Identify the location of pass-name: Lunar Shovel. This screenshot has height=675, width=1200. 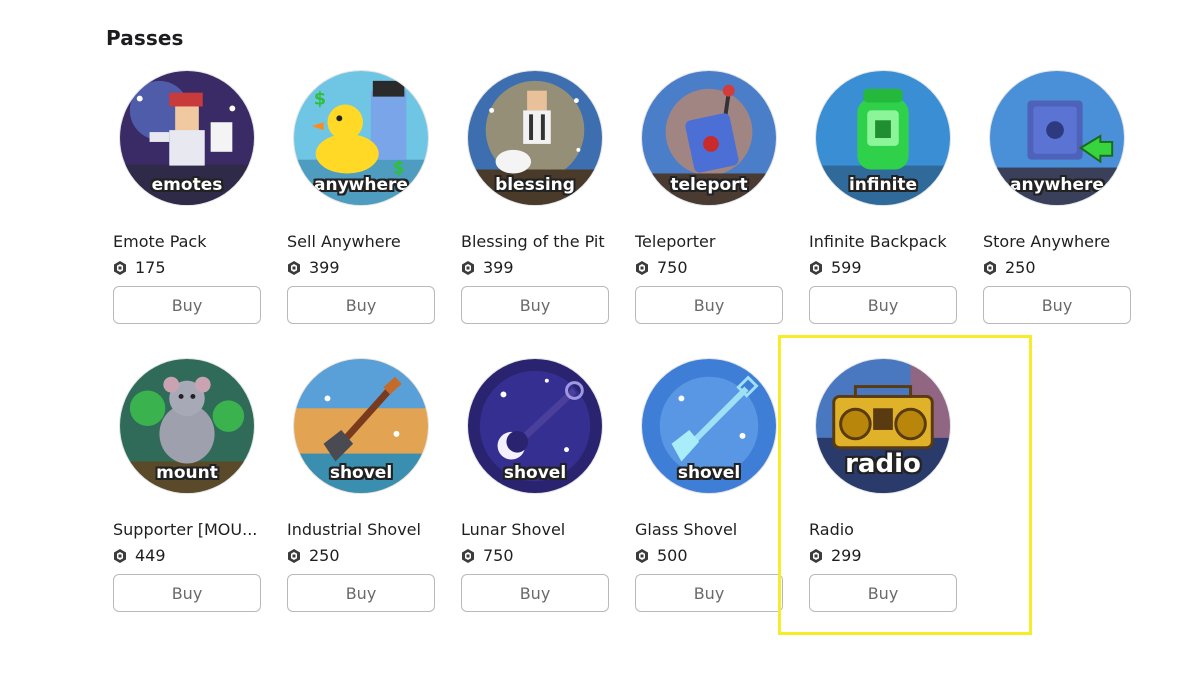
(513, 529).